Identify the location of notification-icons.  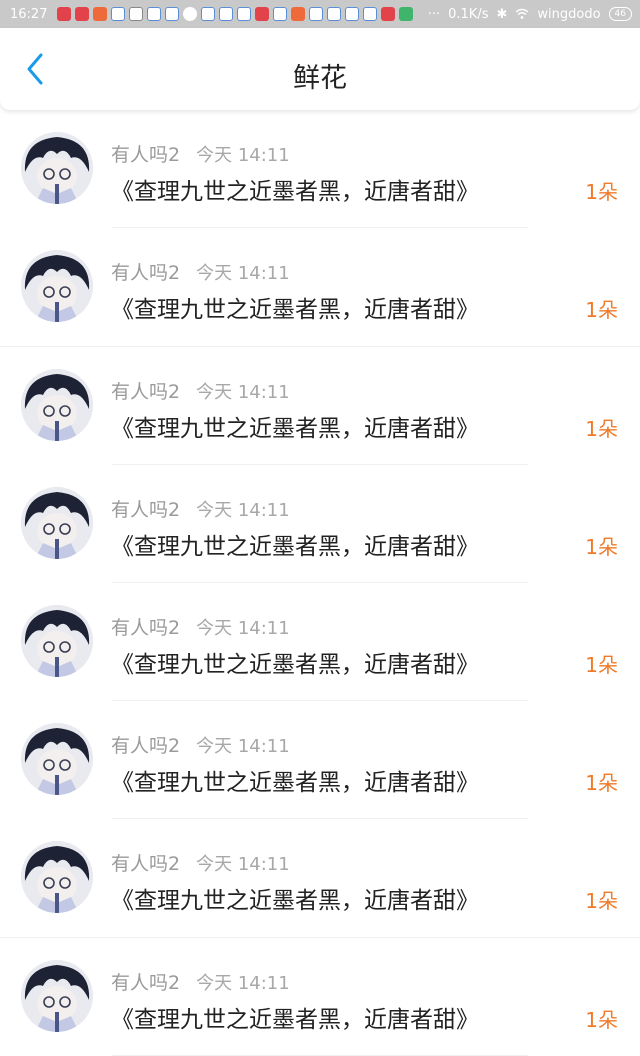
(235, 14).